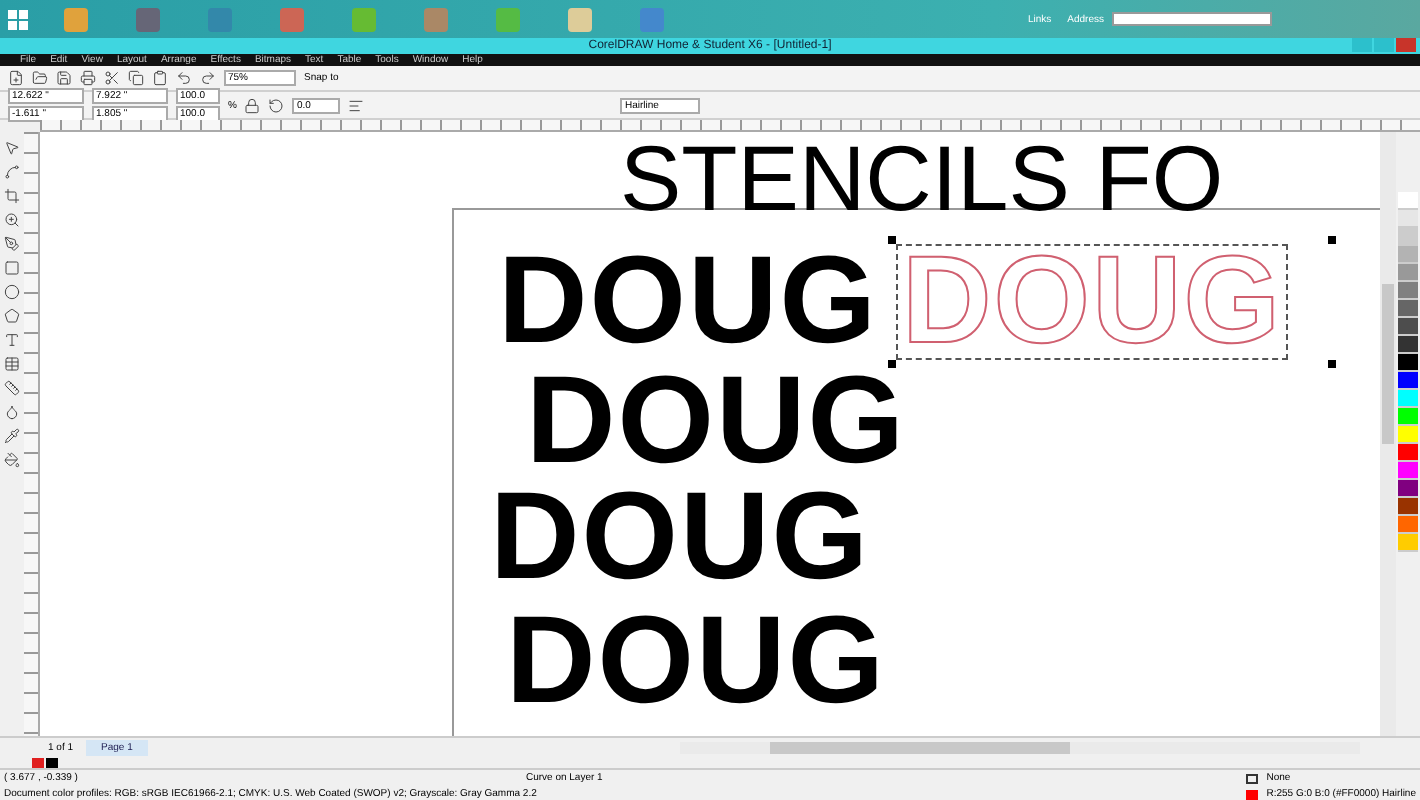 The width and height of the screenshot is (1420, 800). I want to click on no-fill-icon, so click(1252, 778).